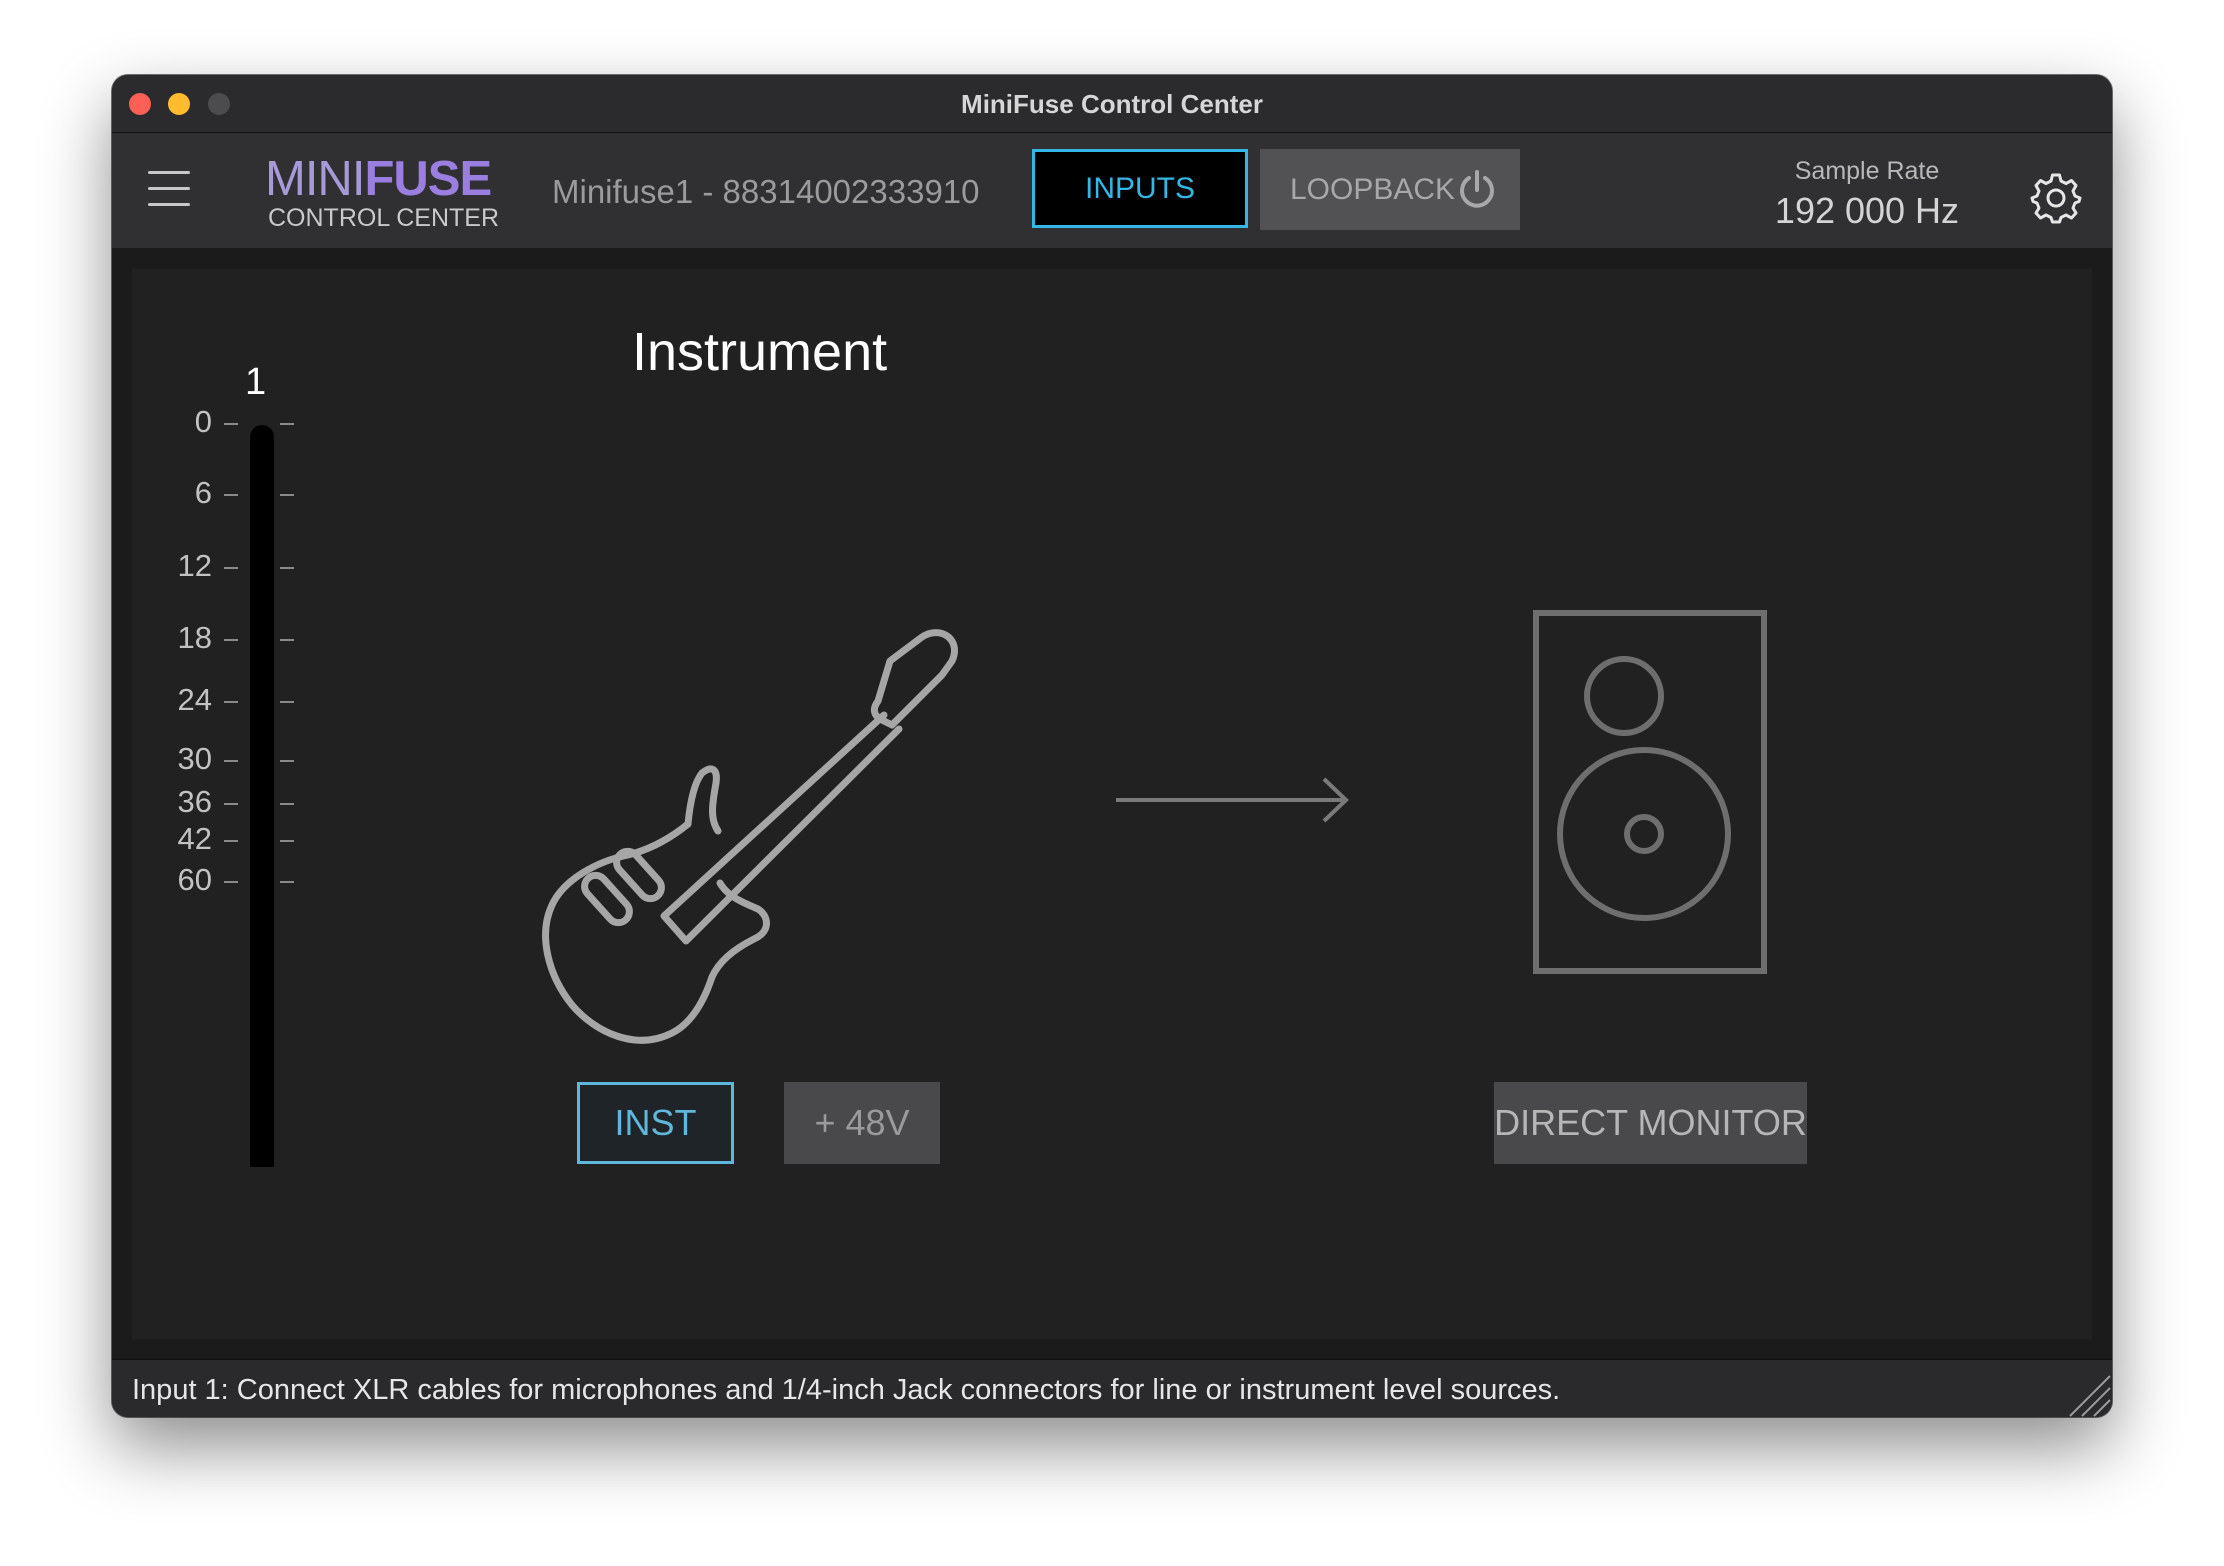  Describe the element at coordinates (315, 179) in the screenshot. I see `logo-text-mini: MINI` at that location.